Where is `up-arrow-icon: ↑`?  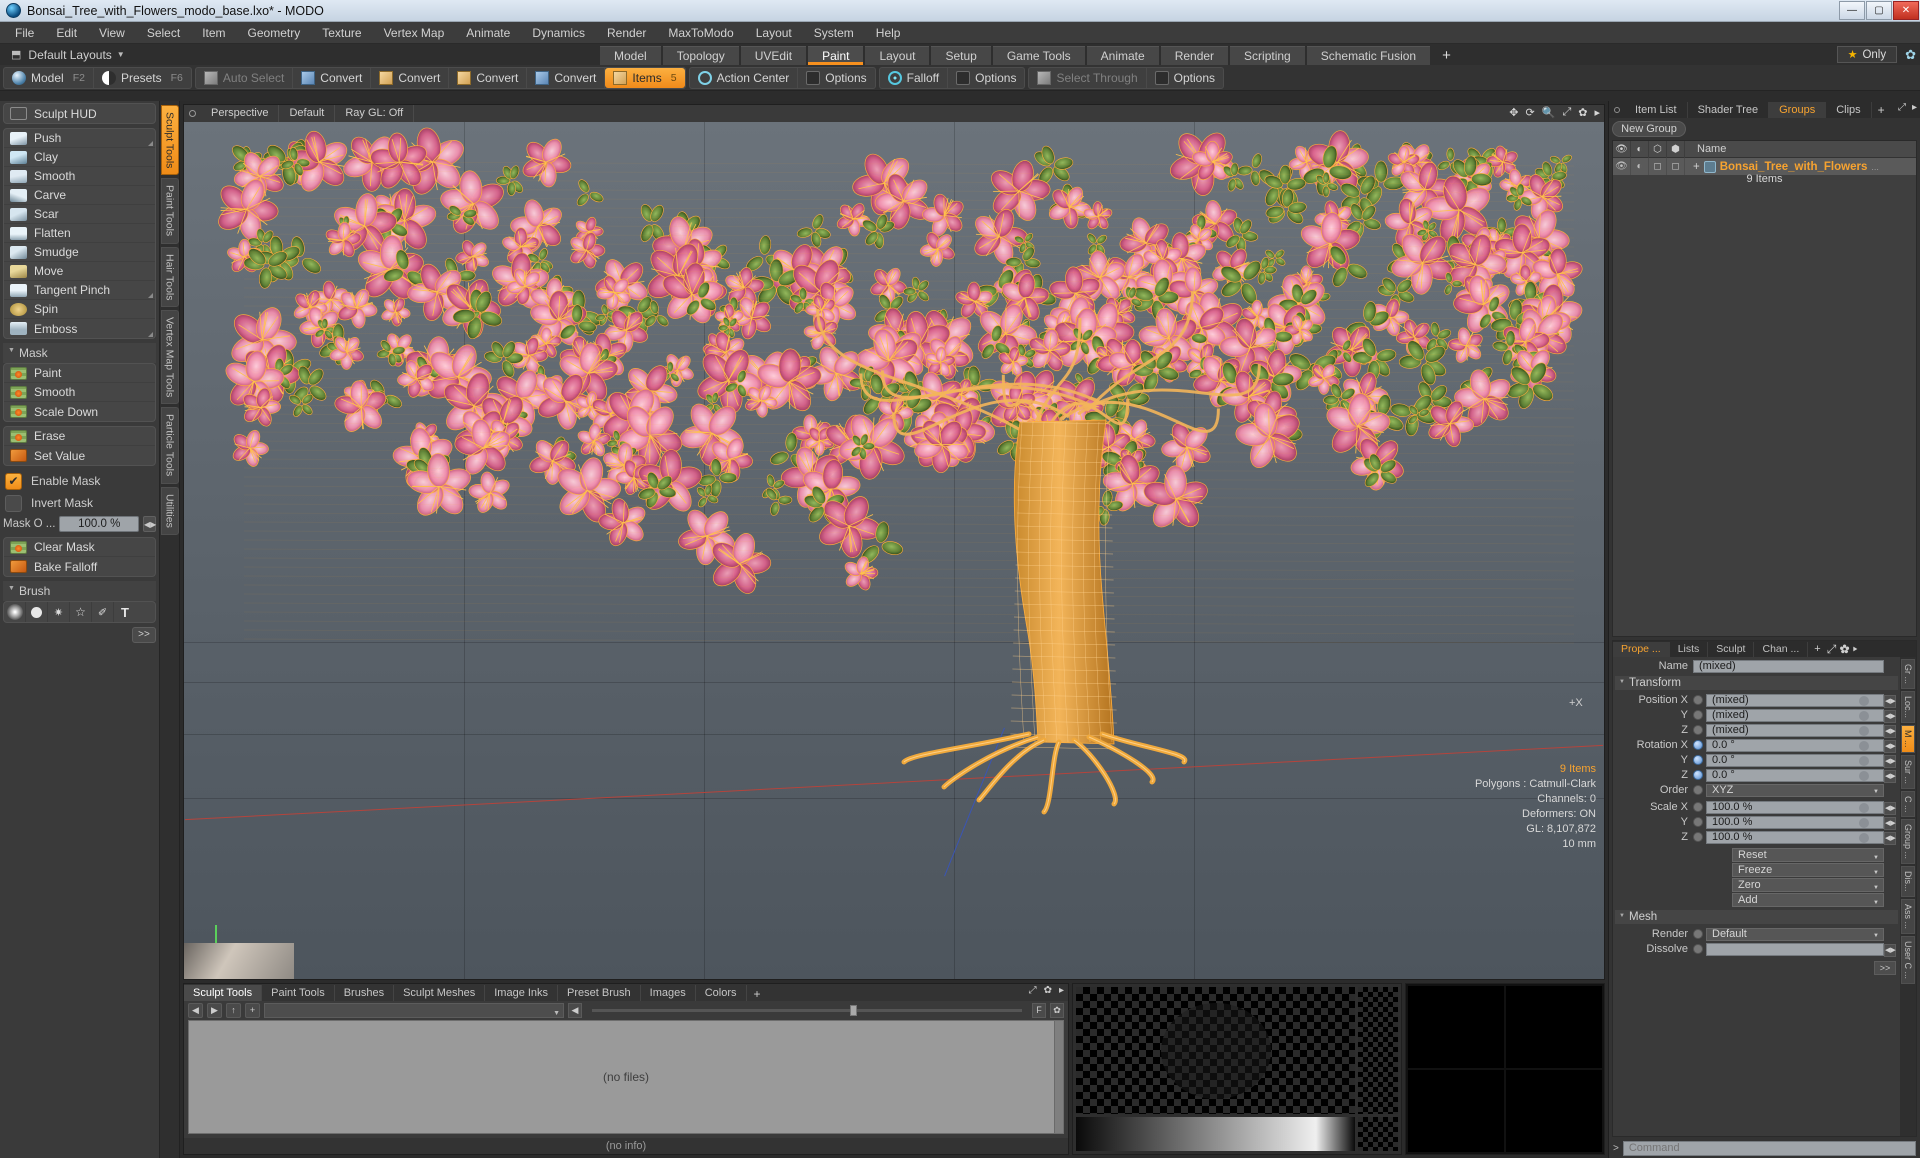 up-arrow-icon: ↑ is located at coordinates (233, 1010).